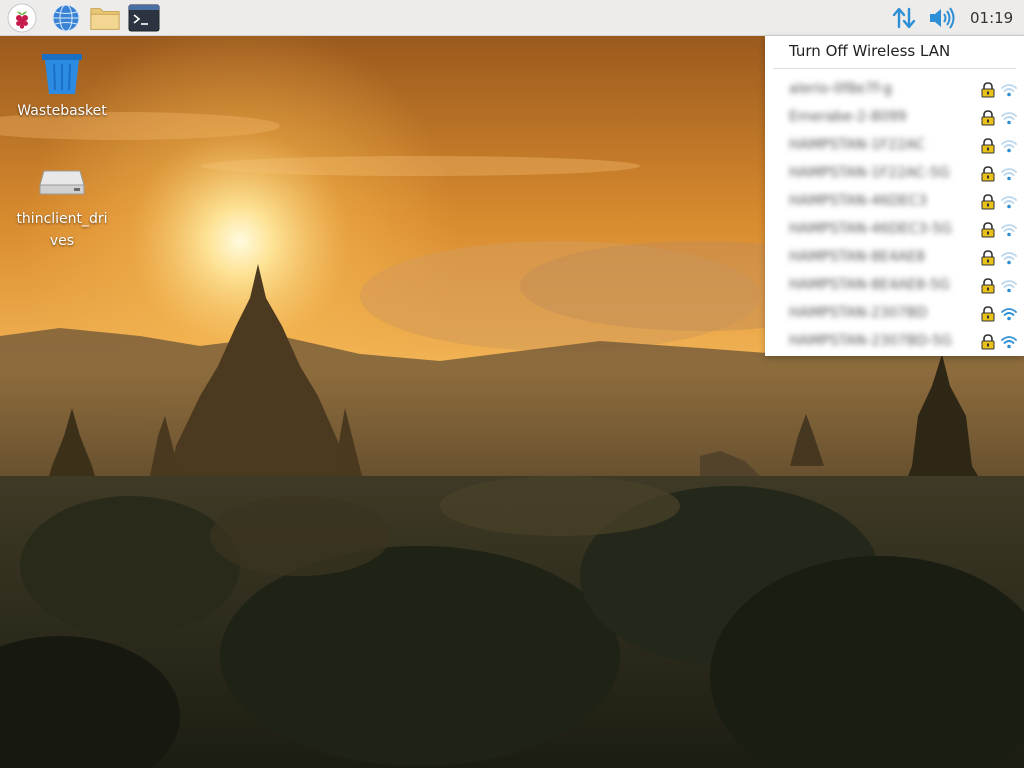 The width and height of the screenshot is (1024, 768). I want to click on wifi-network-ssid: HAMPSTAN-1F22AC-5G, so click(869, 173).